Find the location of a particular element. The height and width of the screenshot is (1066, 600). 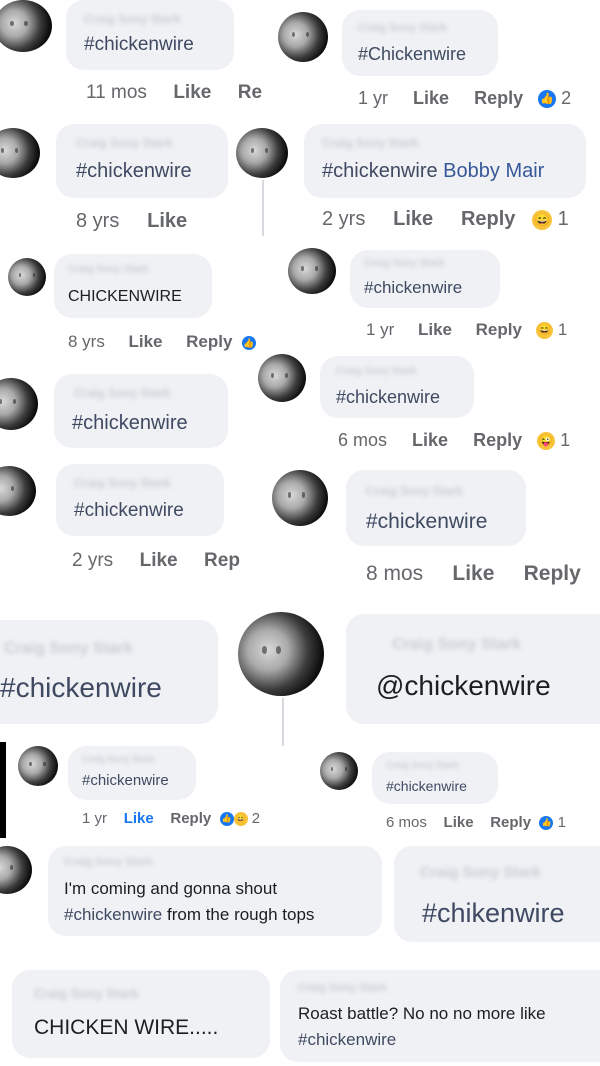

reply-button: Rep is located at coordinates (222, 560).